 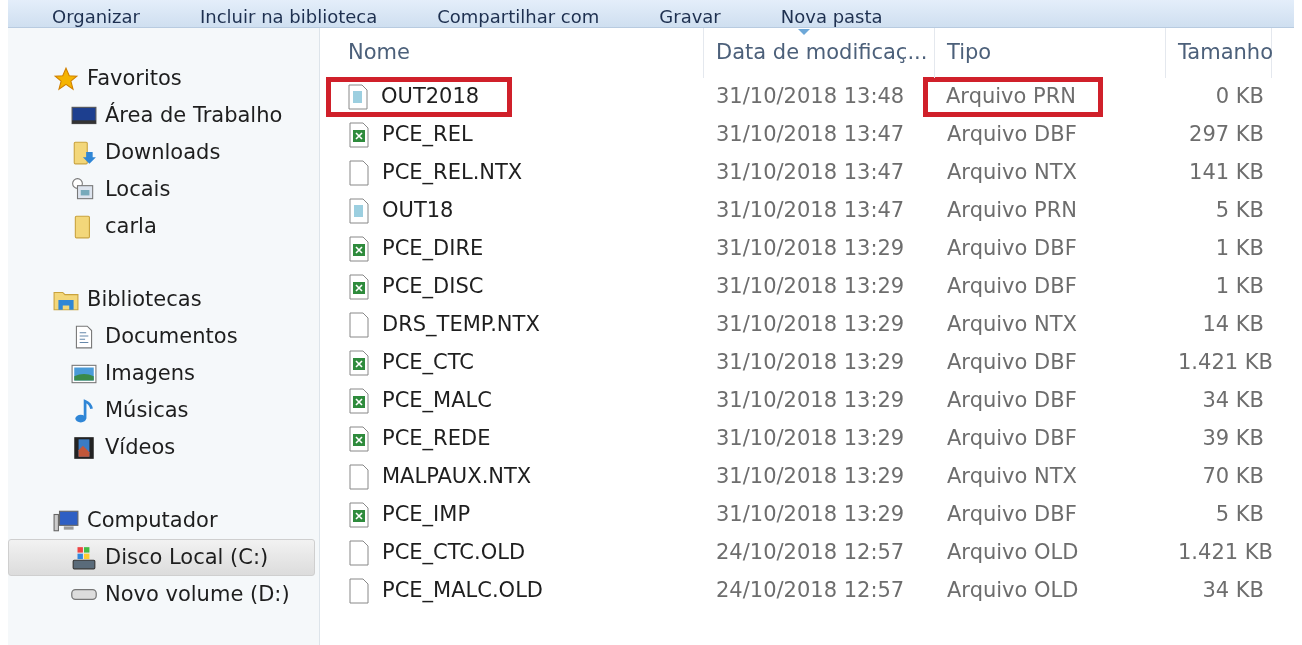 I want to click on file-name: MALPAUX.NTX, so click(x=457, y=477).